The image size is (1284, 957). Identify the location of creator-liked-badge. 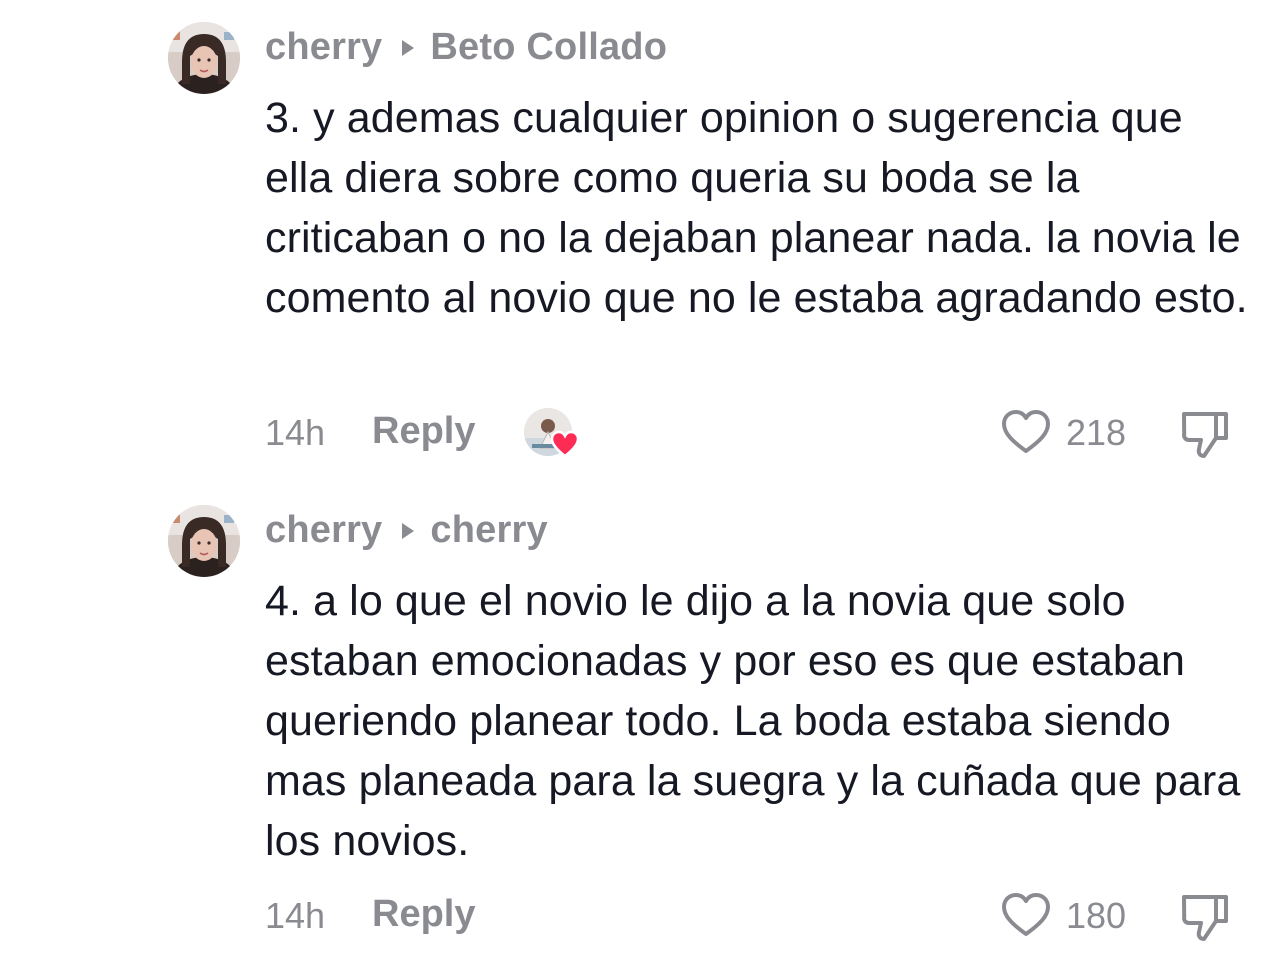
(552, 433).